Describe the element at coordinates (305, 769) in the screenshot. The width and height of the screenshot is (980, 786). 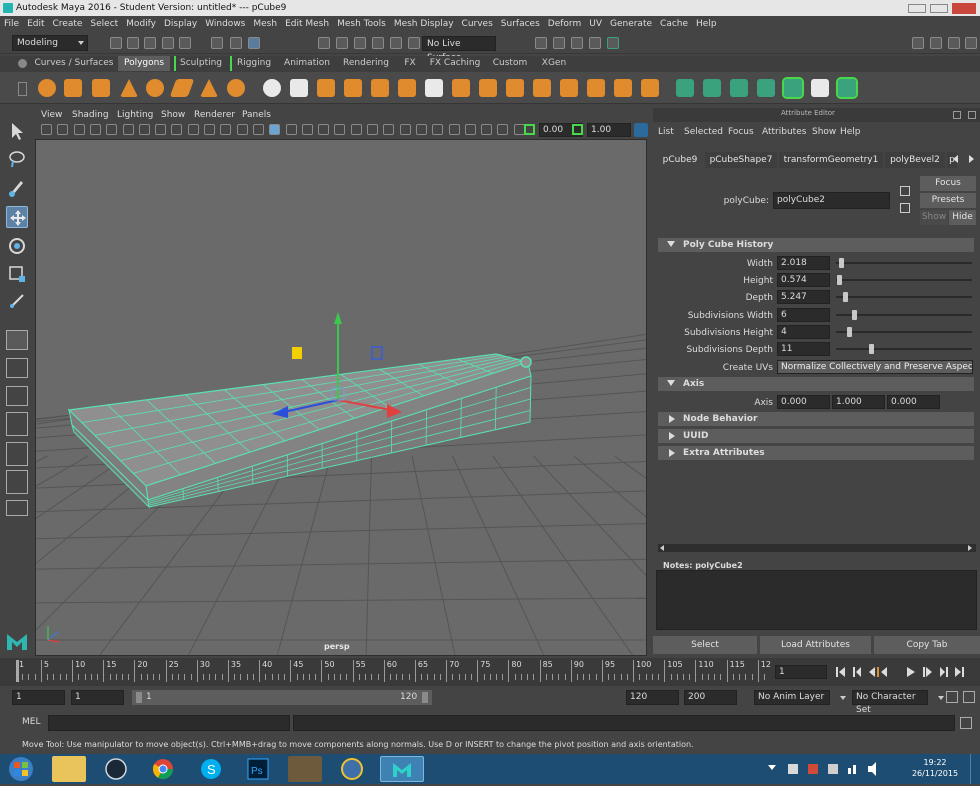
I see `game-taskbar-icon` at that location.